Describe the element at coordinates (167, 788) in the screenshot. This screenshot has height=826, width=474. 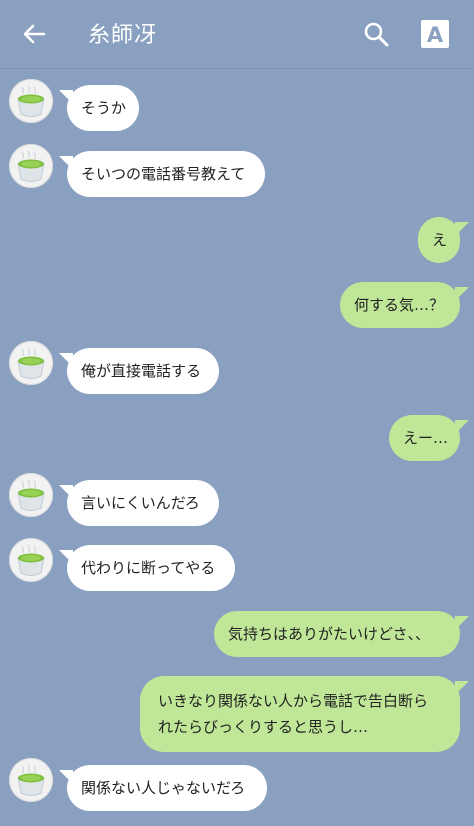
I see `message-bubble-incoming: 関係ない人じゃないだろ` at that location.